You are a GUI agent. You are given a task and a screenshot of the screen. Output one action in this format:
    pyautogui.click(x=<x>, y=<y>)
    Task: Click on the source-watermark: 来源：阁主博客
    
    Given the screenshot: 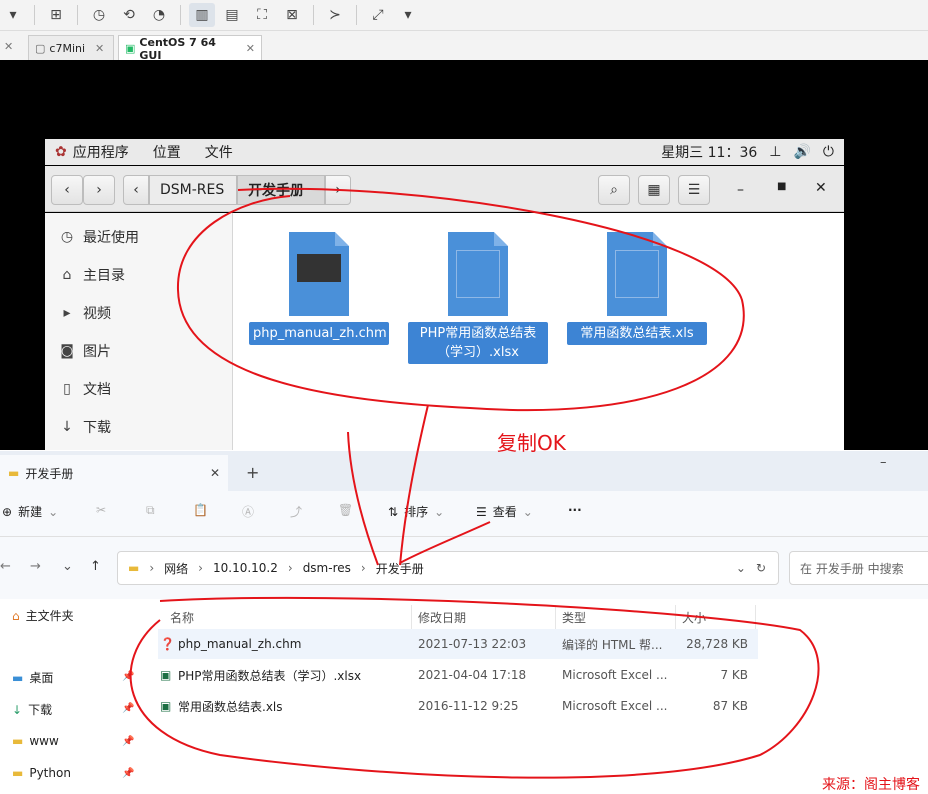 What is the action you would take?
    pyautogui.click(x=871, y=785)
    